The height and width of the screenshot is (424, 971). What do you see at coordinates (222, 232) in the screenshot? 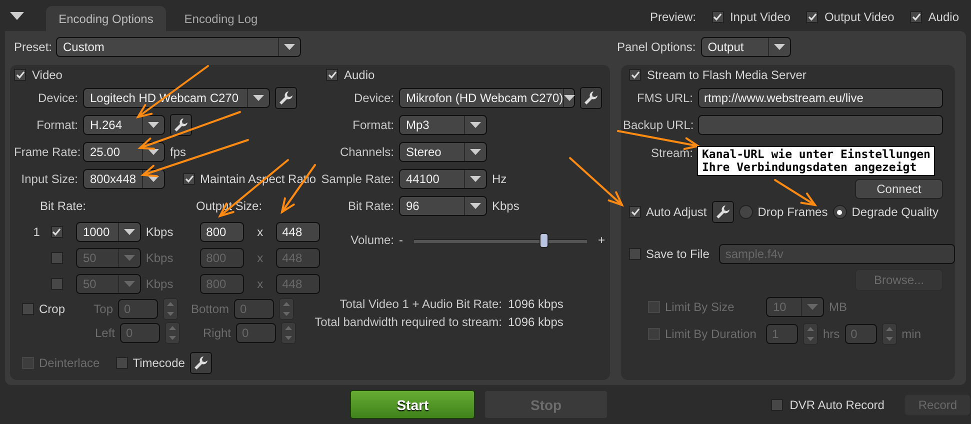
I see `input-field: 800` at bounding box center [222, 232].